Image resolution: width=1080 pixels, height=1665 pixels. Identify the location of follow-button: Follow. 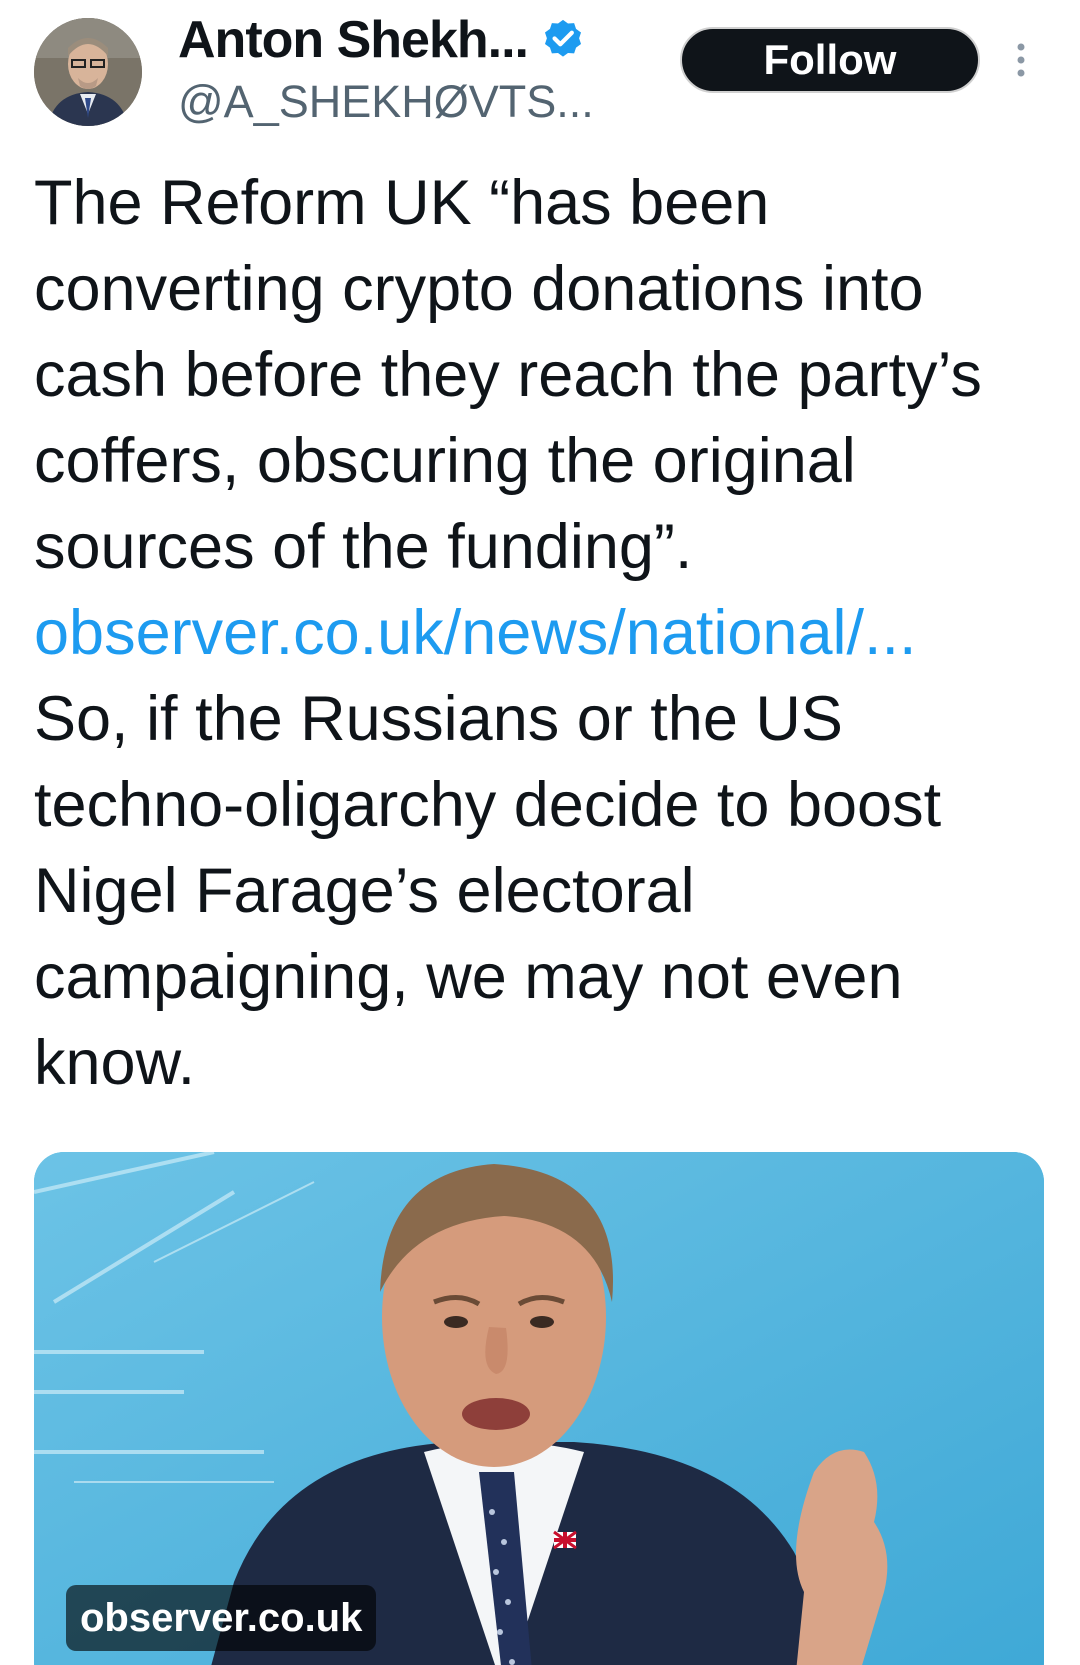
(830, 60).